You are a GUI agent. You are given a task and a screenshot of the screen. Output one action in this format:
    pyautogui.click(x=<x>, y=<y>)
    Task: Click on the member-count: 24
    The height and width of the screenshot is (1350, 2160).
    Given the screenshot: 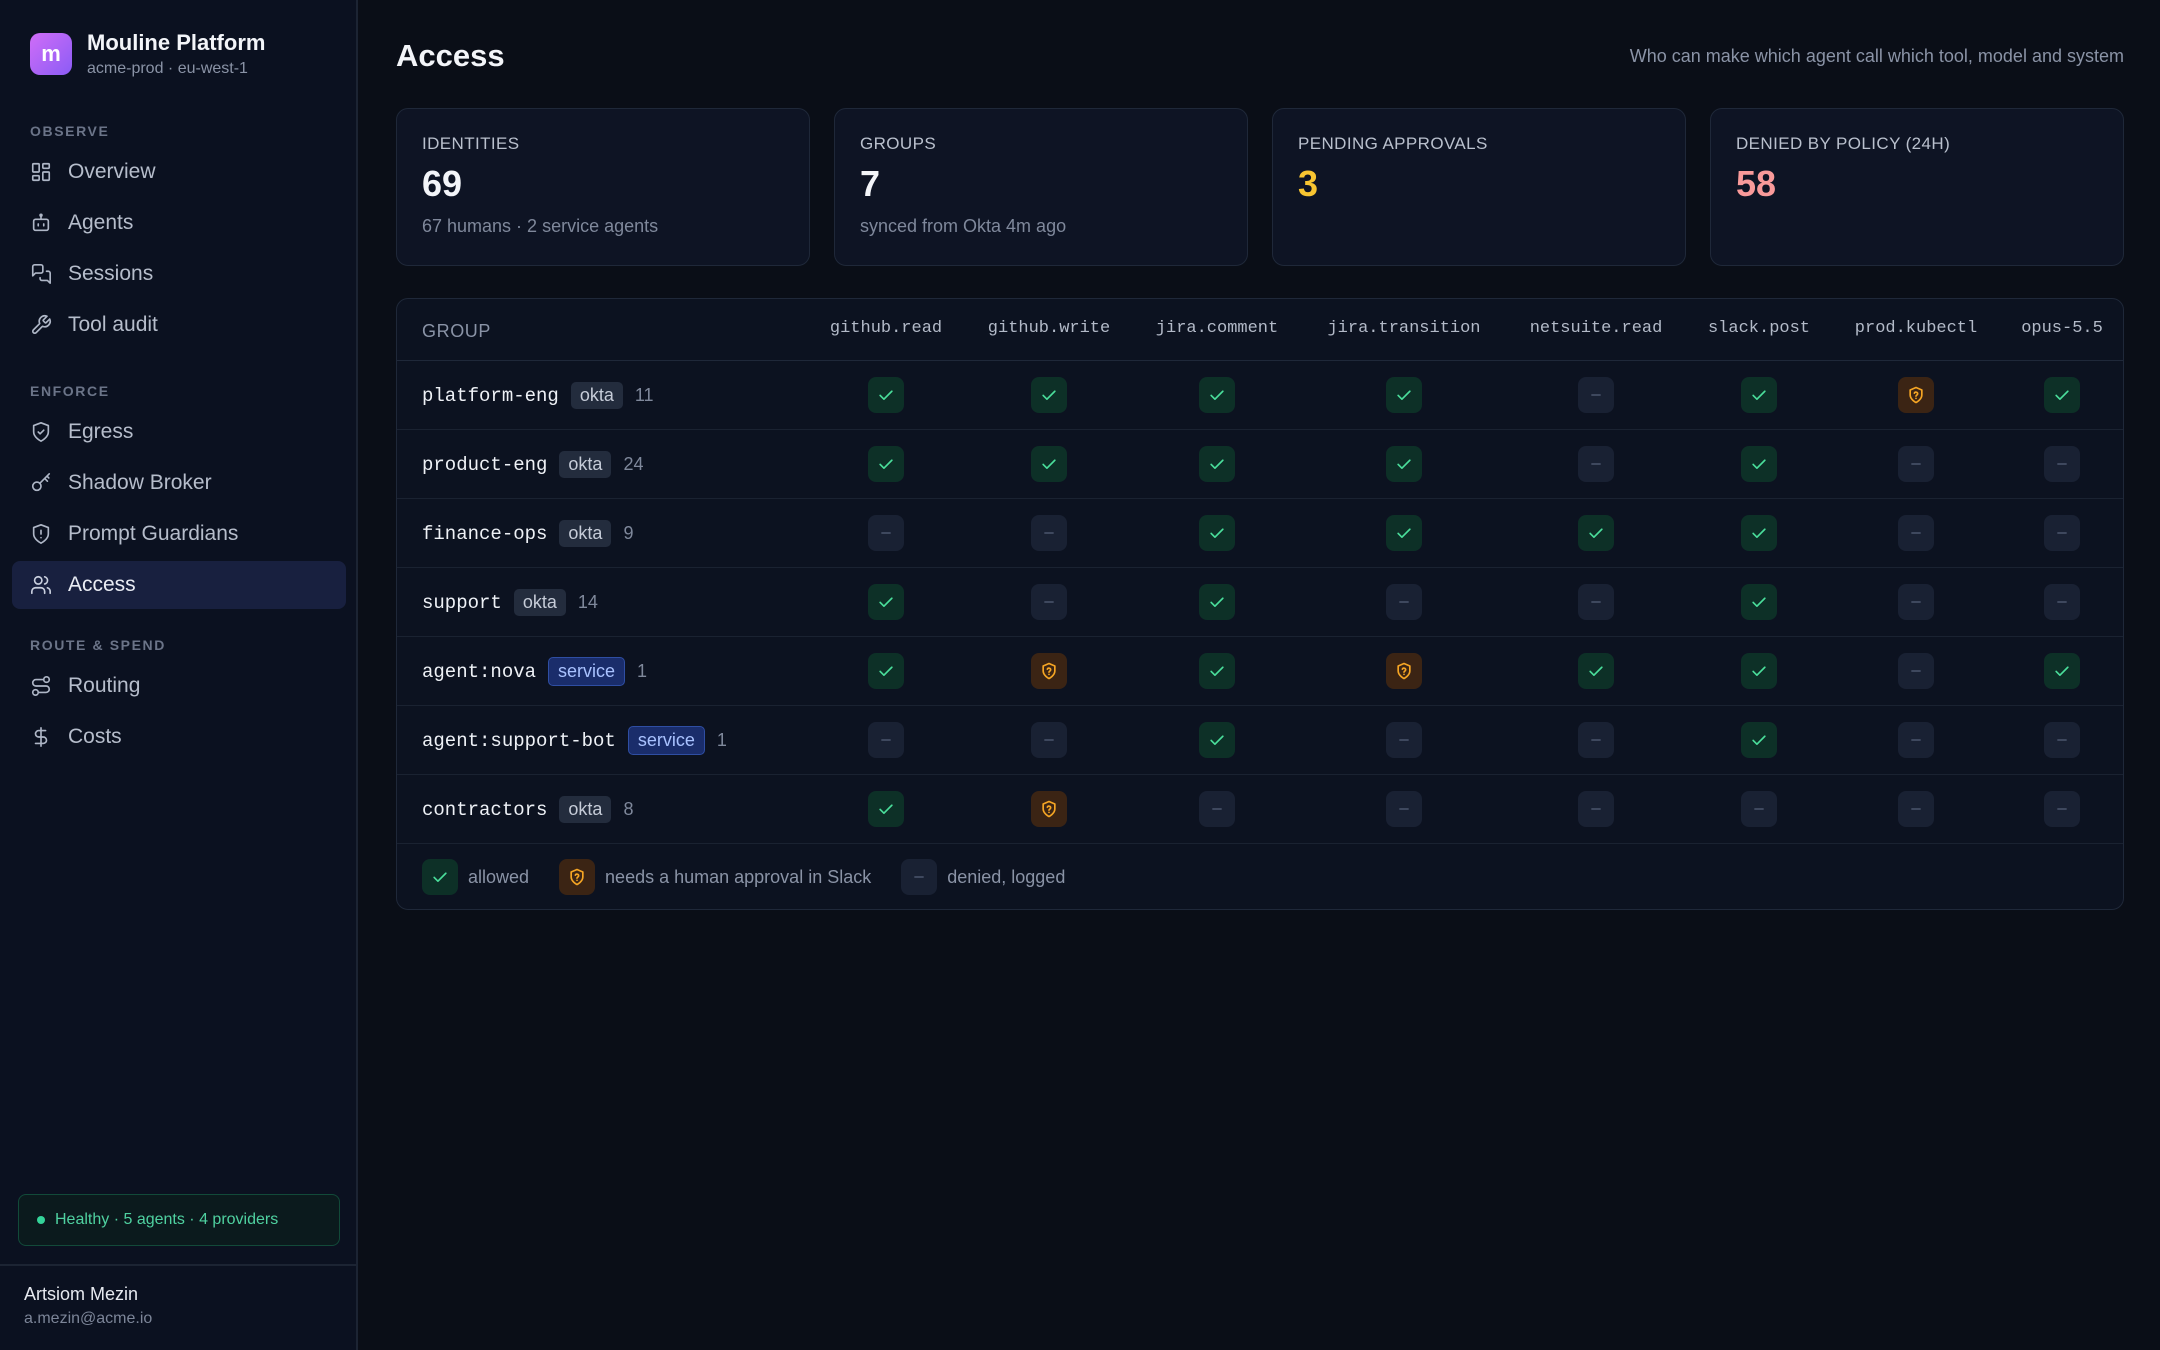 What is the action you would take?
    pyautogui.click(x=633, y=464)
    